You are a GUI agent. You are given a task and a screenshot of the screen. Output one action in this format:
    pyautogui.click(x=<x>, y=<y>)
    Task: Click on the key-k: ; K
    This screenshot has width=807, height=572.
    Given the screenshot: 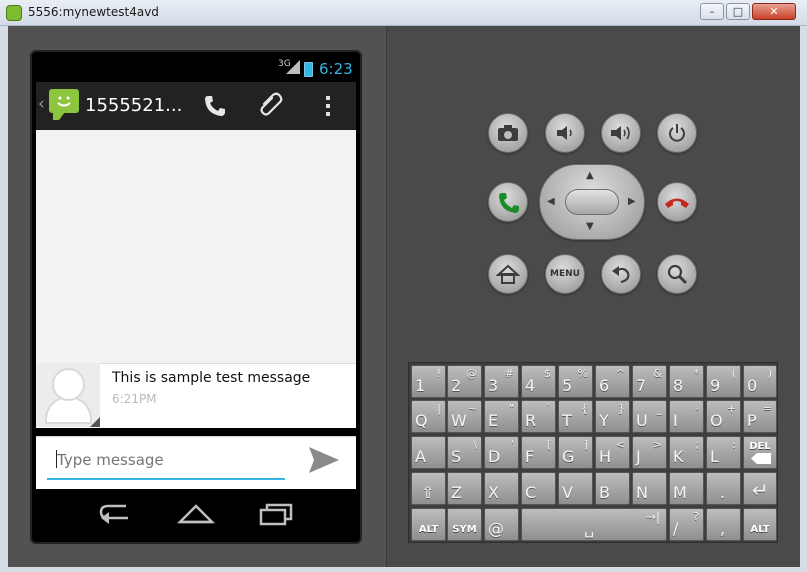 What is the action you would take?
    pyautogui.click(x=686, y=452)
    